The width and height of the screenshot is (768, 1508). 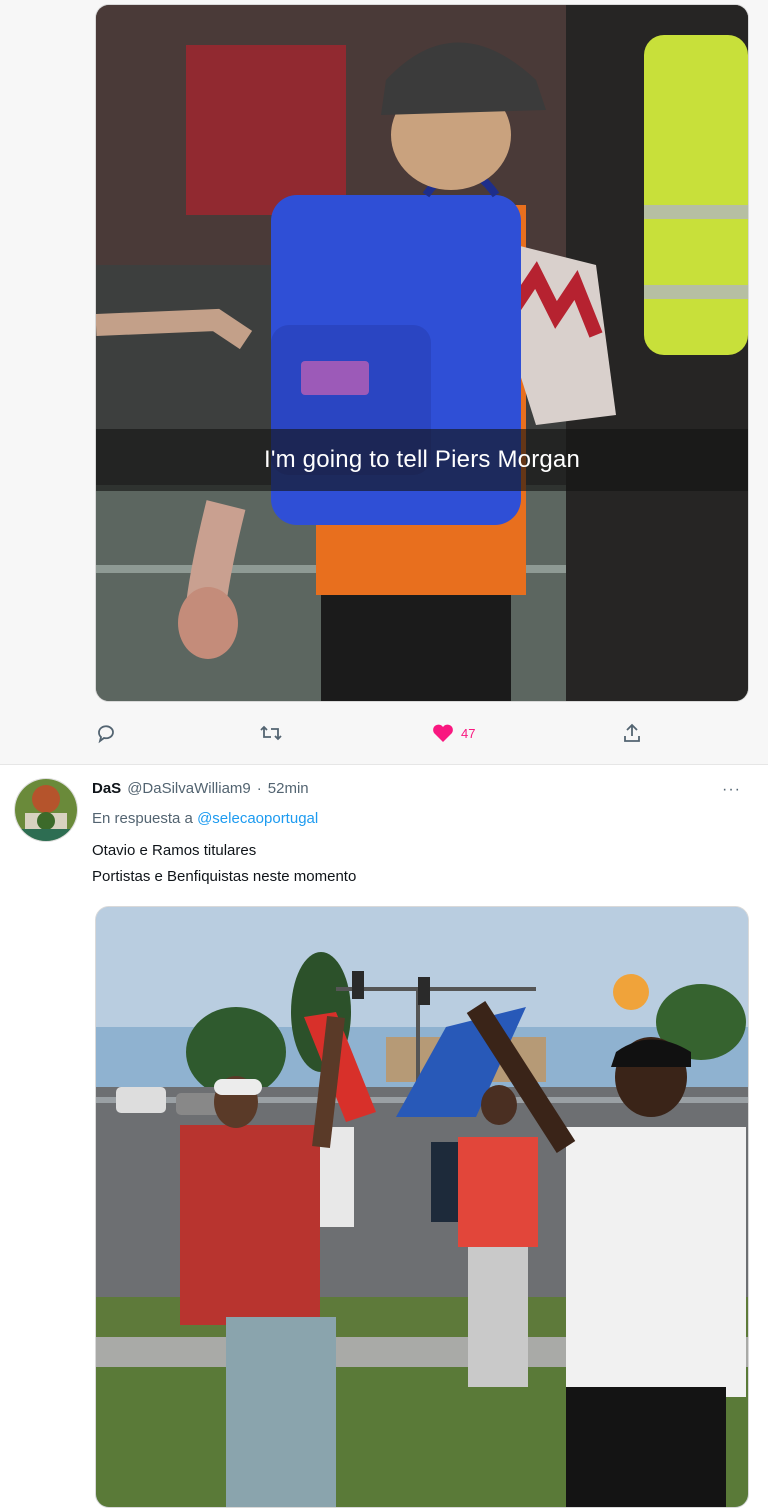 I want to click on reply-context: En respuesta a @selecaoportugal, so click(x=205, y=818).